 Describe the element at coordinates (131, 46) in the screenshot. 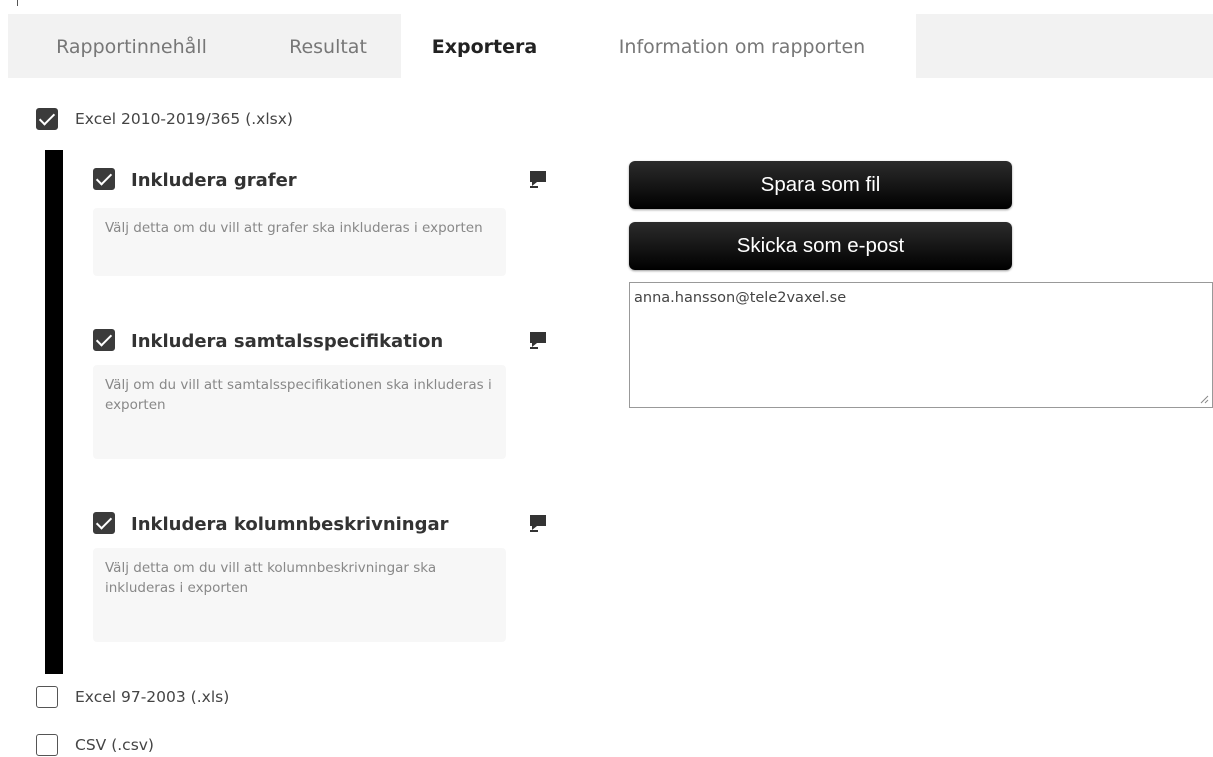

I see `tab-rapportinnehall: Rapportinnehåll` at that location.